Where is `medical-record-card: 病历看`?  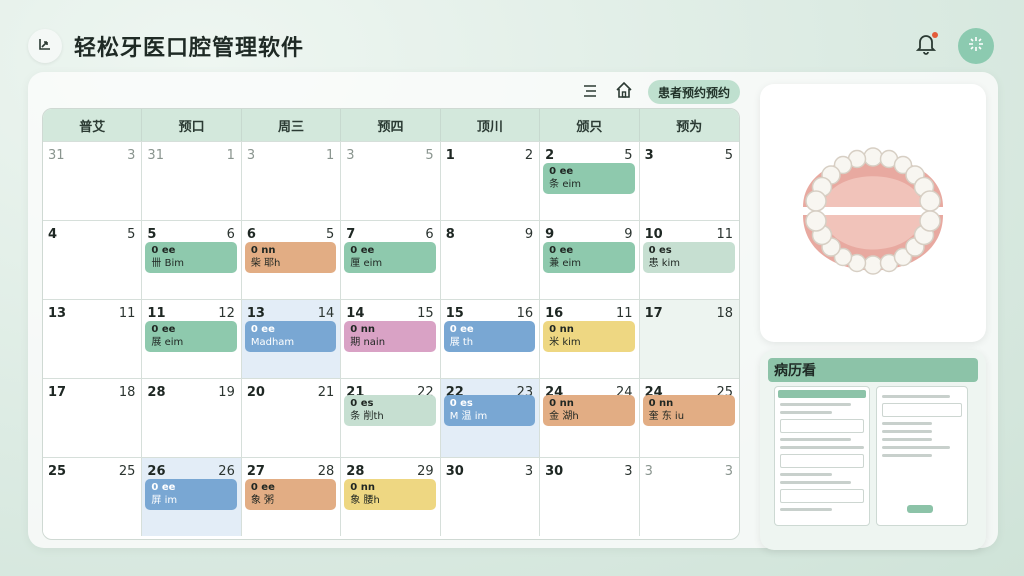
medical-record-card: 病历看 is located at coordinates (873, 450).